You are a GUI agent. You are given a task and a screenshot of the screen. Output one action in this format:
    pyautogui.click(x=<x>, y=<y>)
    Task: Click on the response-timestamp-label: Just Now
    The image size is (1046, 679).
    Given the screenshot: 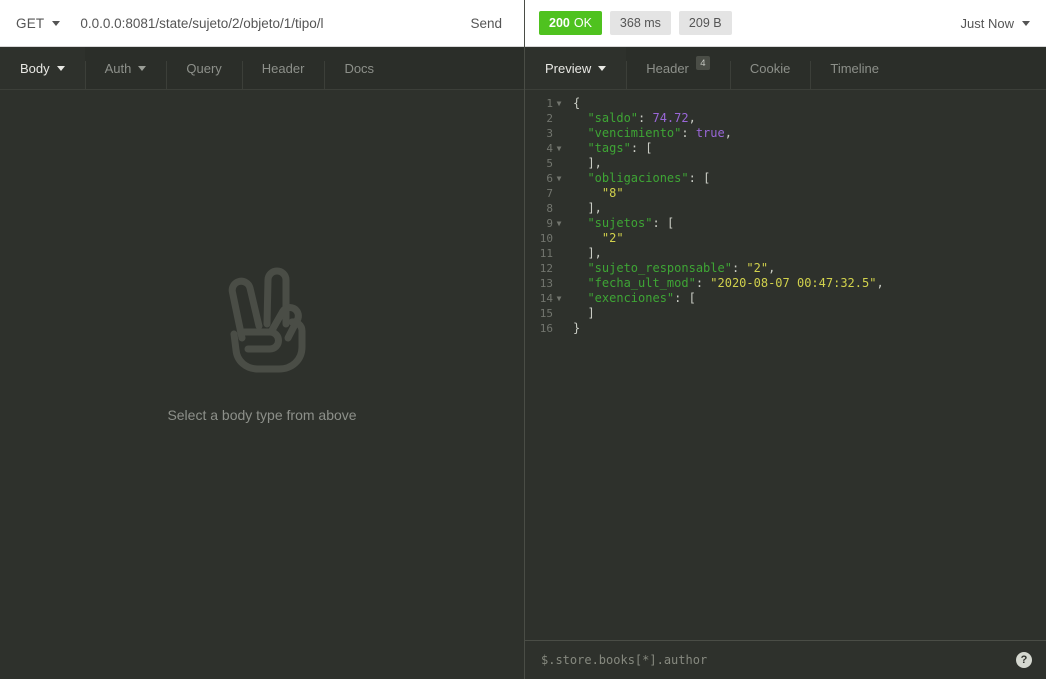 What is the action you would take?
    pyautogui.click(x=987, y=23)
    